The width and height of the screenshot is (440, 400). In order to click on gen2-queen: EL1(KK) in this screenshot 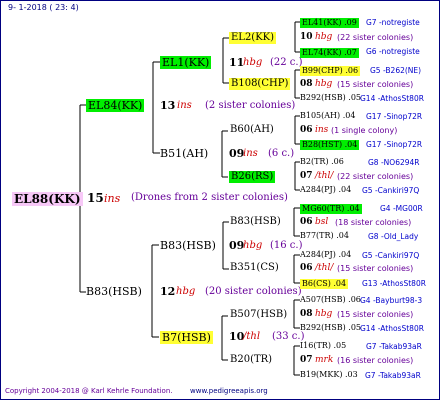, I will do `click(186, 62)`.